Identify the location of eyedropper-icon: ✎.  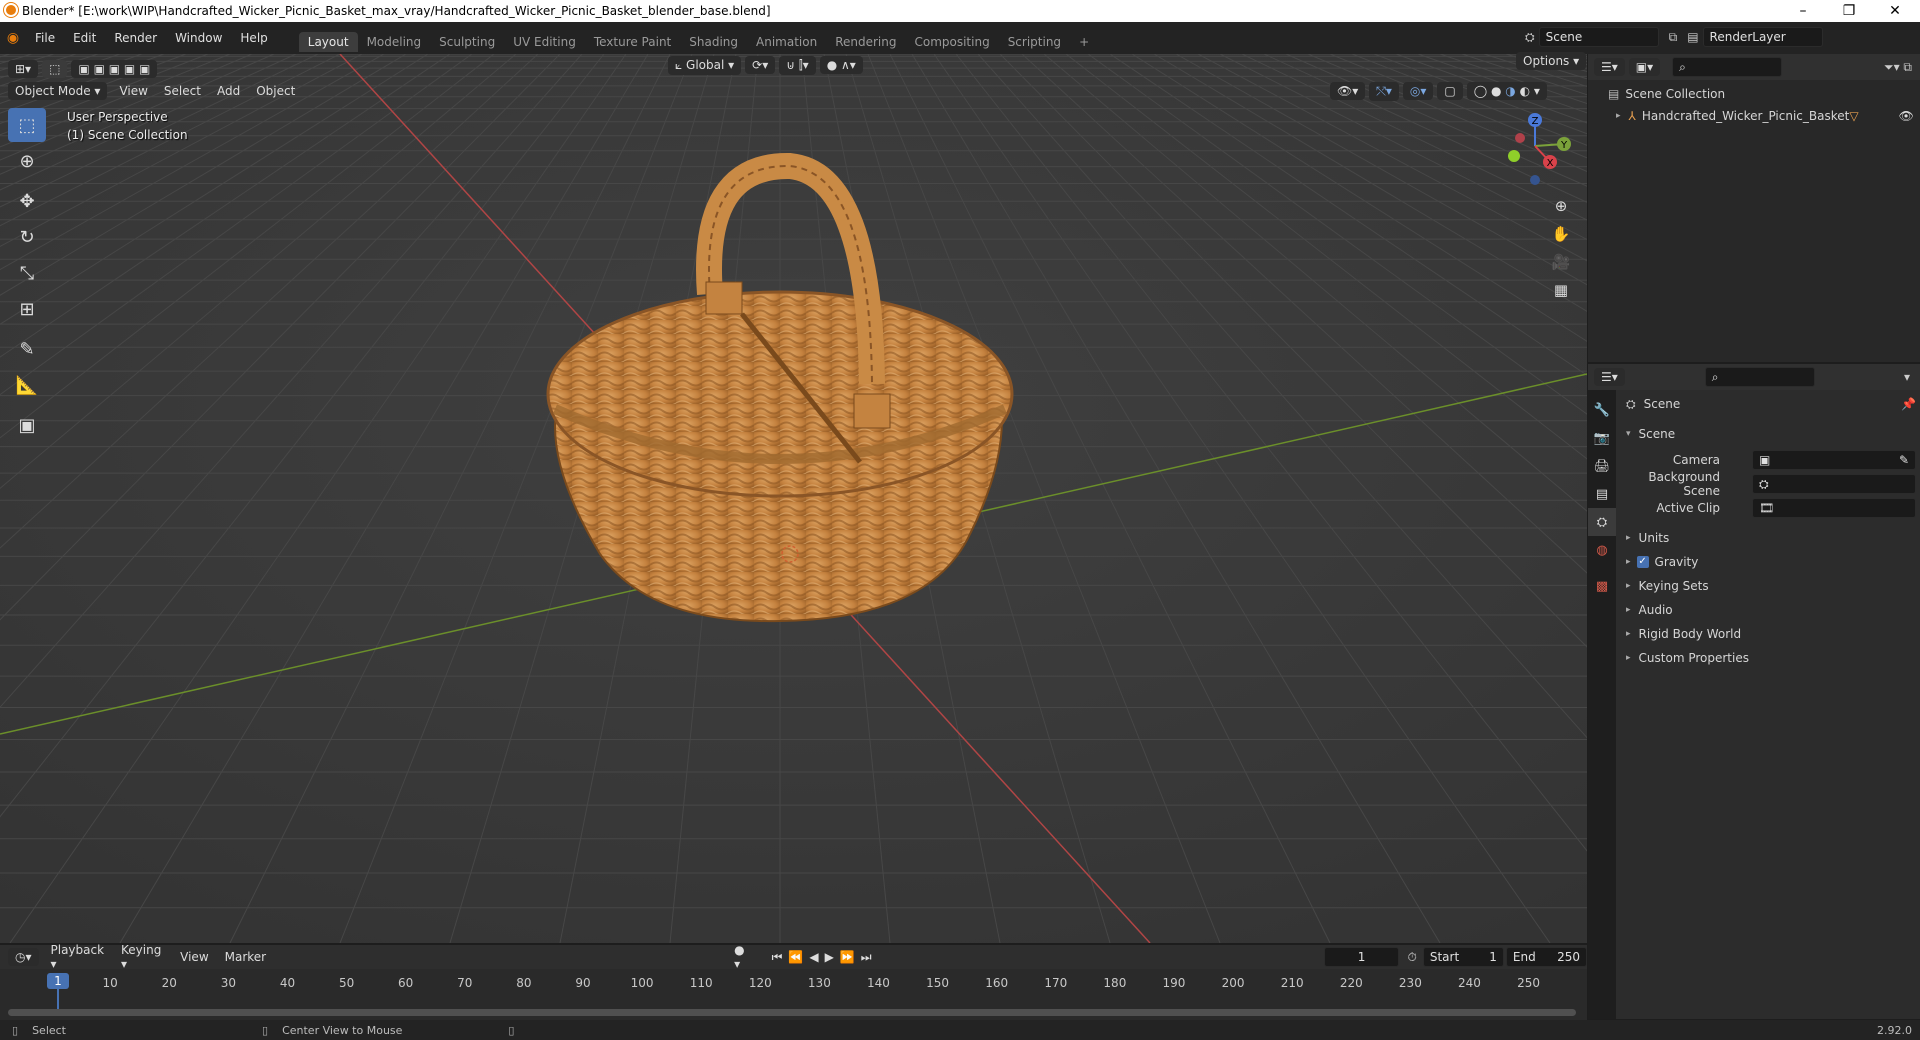
(1904, 460).